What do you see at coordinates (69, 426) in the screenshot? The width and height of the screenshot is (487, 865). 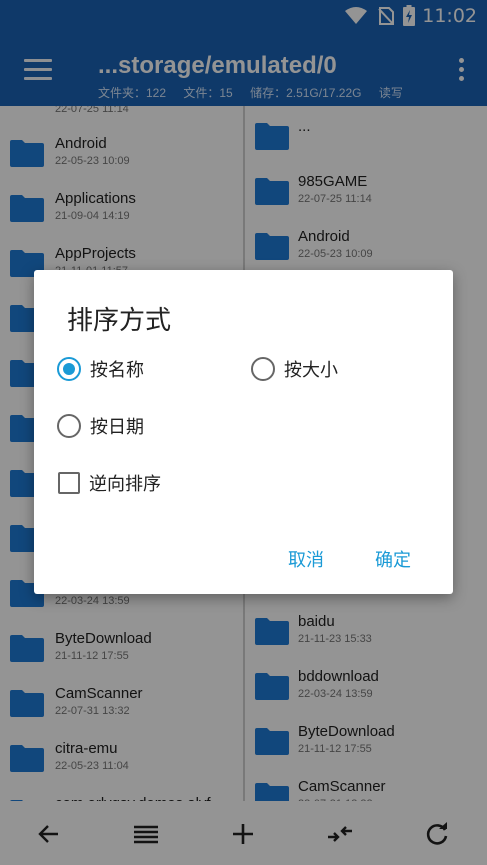 I see `radio-by-date` at bounding box center [69, 426].